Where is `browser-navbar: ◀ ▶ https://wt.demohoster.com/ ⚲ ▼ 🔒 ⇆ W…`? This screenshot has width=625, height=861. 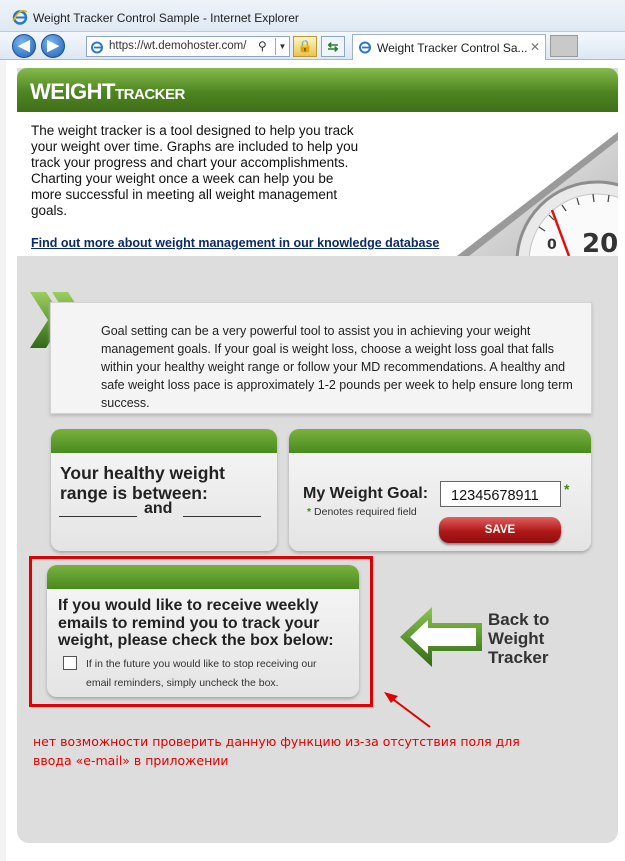 browser-navbar: ◀ ▶ https://wt.demohoster.com/ ⚲ ▼ 🔒 ⇆ W… is located at coordinates (312, 46).